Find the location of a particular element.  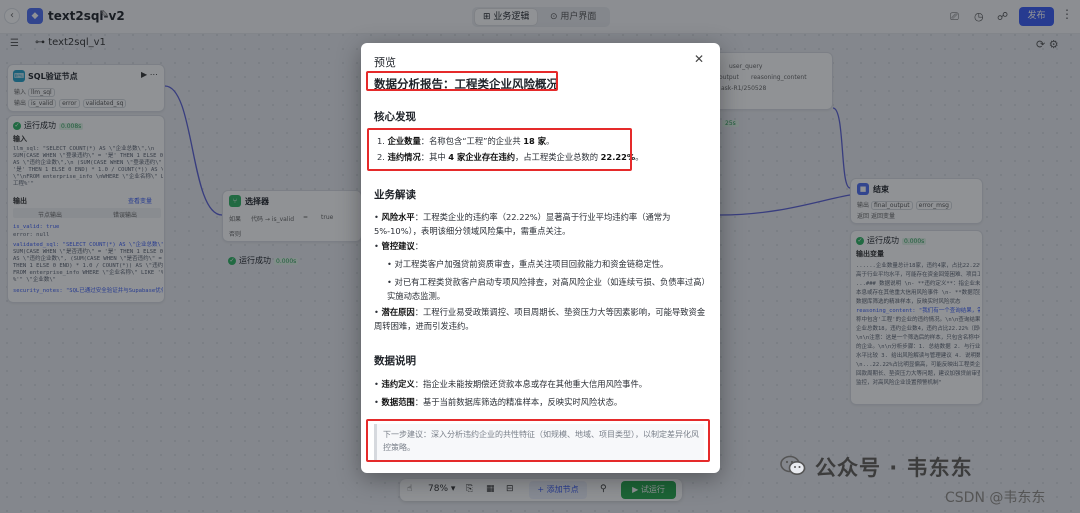

modal-title: 预览 is located at coordinates (385, 62).